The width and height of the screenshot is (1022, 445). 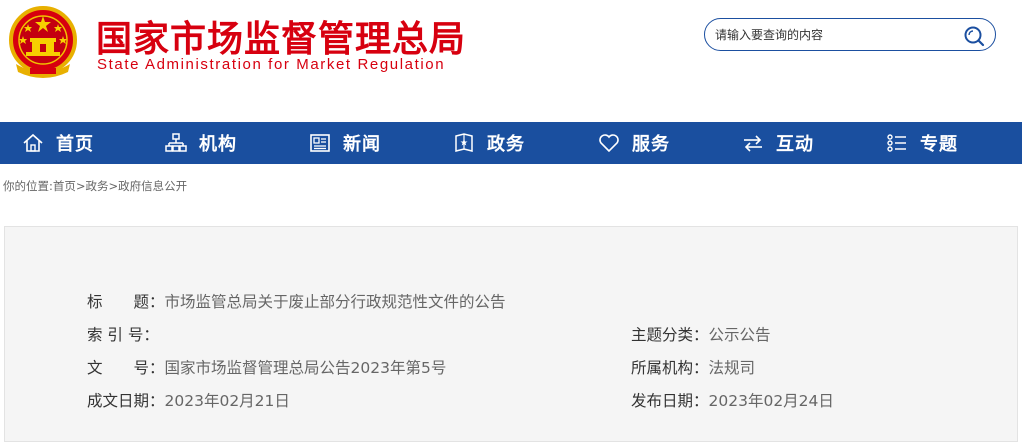 I want to click on doc-index-label: 索 引 号：, so click(x=123, y=335).